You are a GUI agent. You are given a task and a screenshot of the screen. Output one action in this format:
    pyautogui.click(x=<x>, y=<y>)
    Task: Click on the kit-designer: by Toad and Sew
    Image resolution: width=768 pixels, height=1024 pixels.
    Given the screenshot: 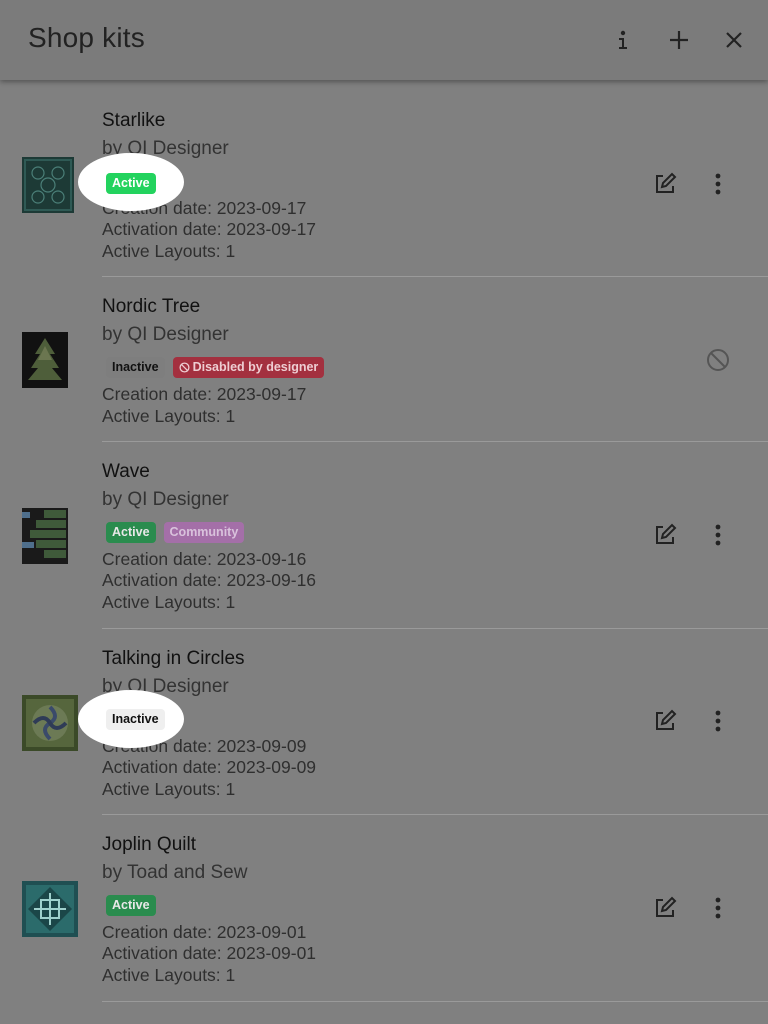 What is the action you would take?
    pyautogui.click(x=175, y=872)
    